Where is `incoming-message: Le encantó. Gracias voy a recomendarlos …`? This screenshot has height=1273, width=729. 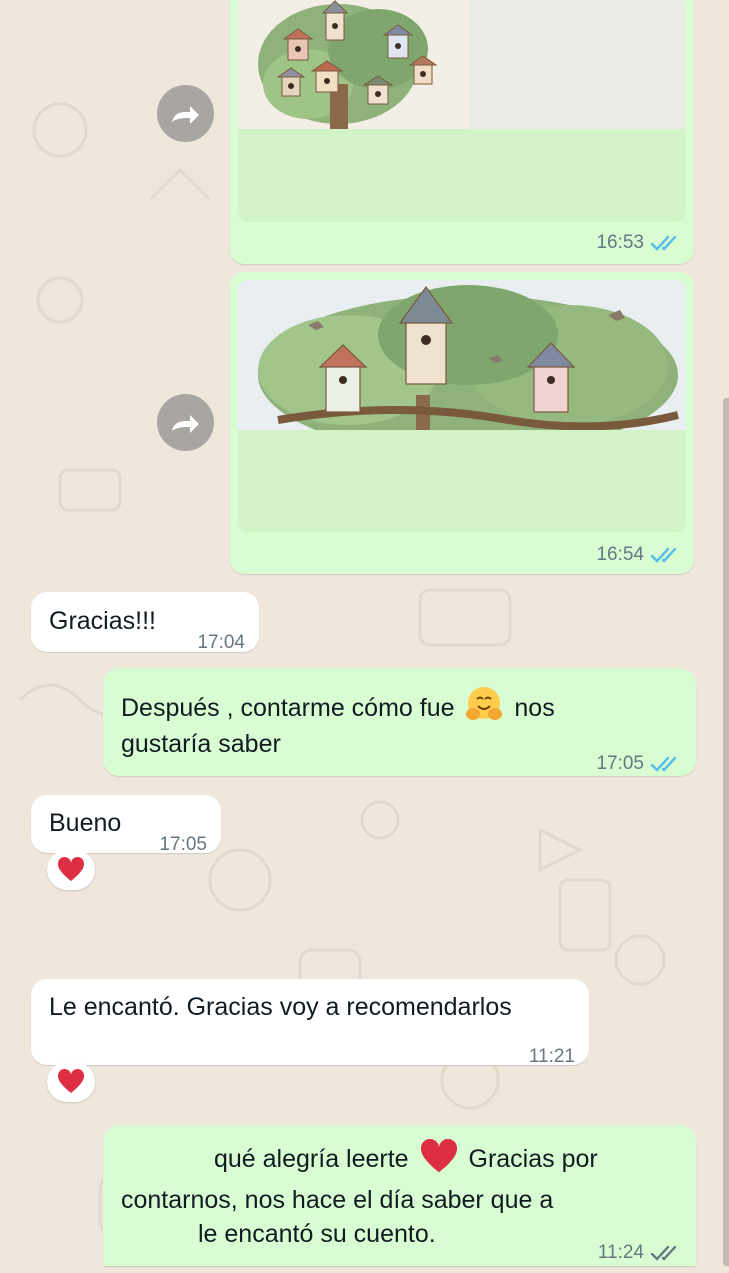 incoming-message: Le encantó. Gracias voy a recomendarlos … is located at coordinates (310, 1023).